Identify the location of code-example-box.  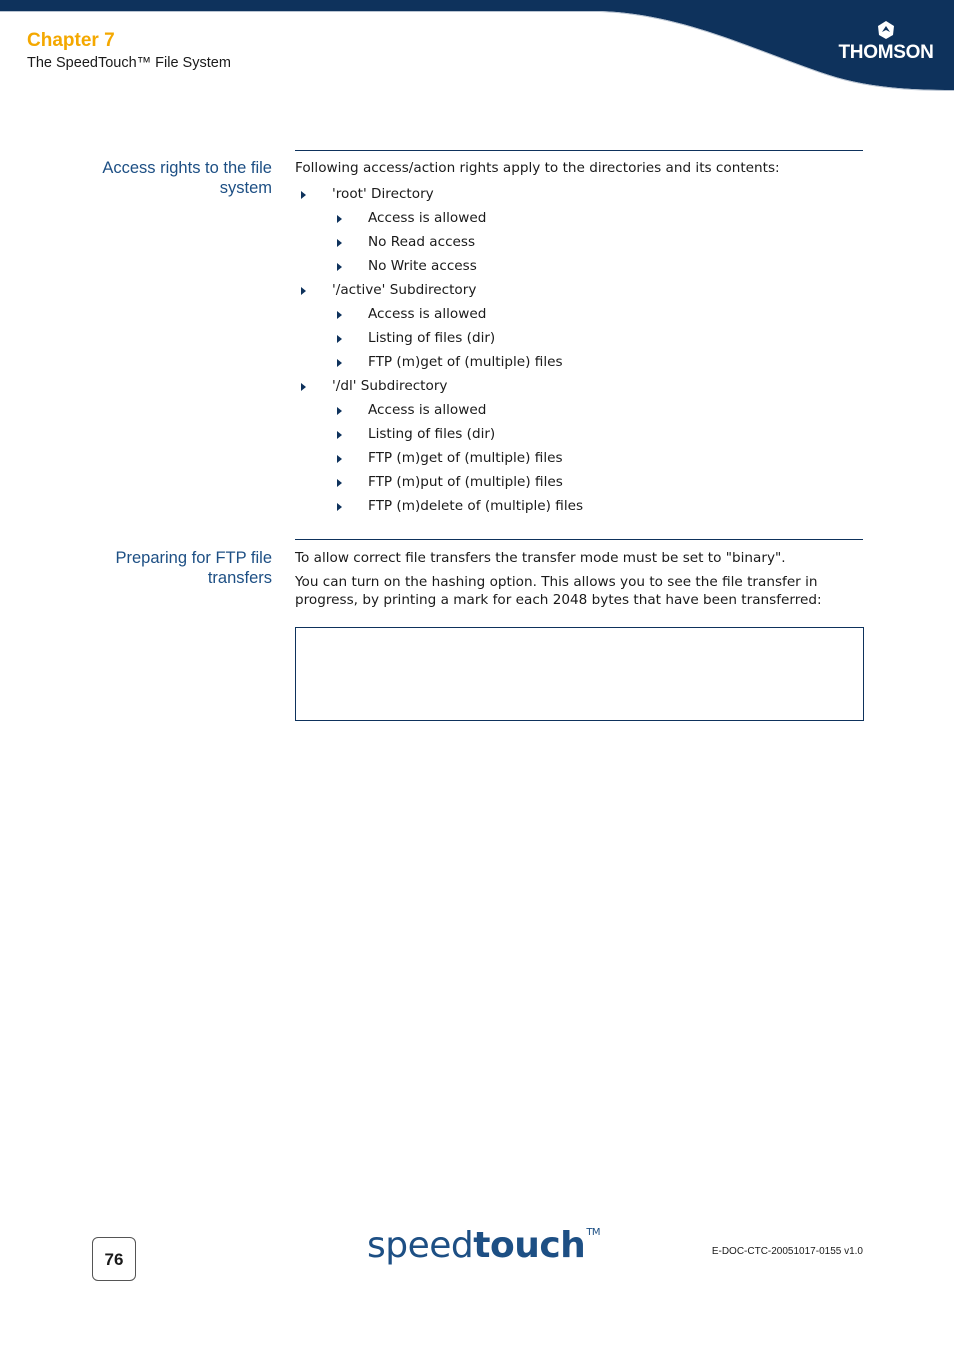
(579, 674).